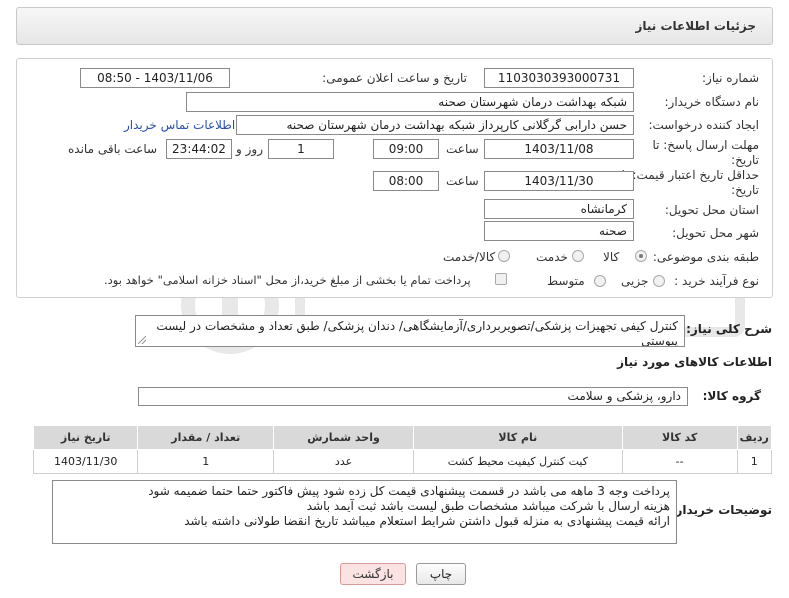 Image resolution: width=789 pixels, height=598 pixels. I want to click on goods-group-field: دارو، پزشکی و سلامت, so click(413, 396).